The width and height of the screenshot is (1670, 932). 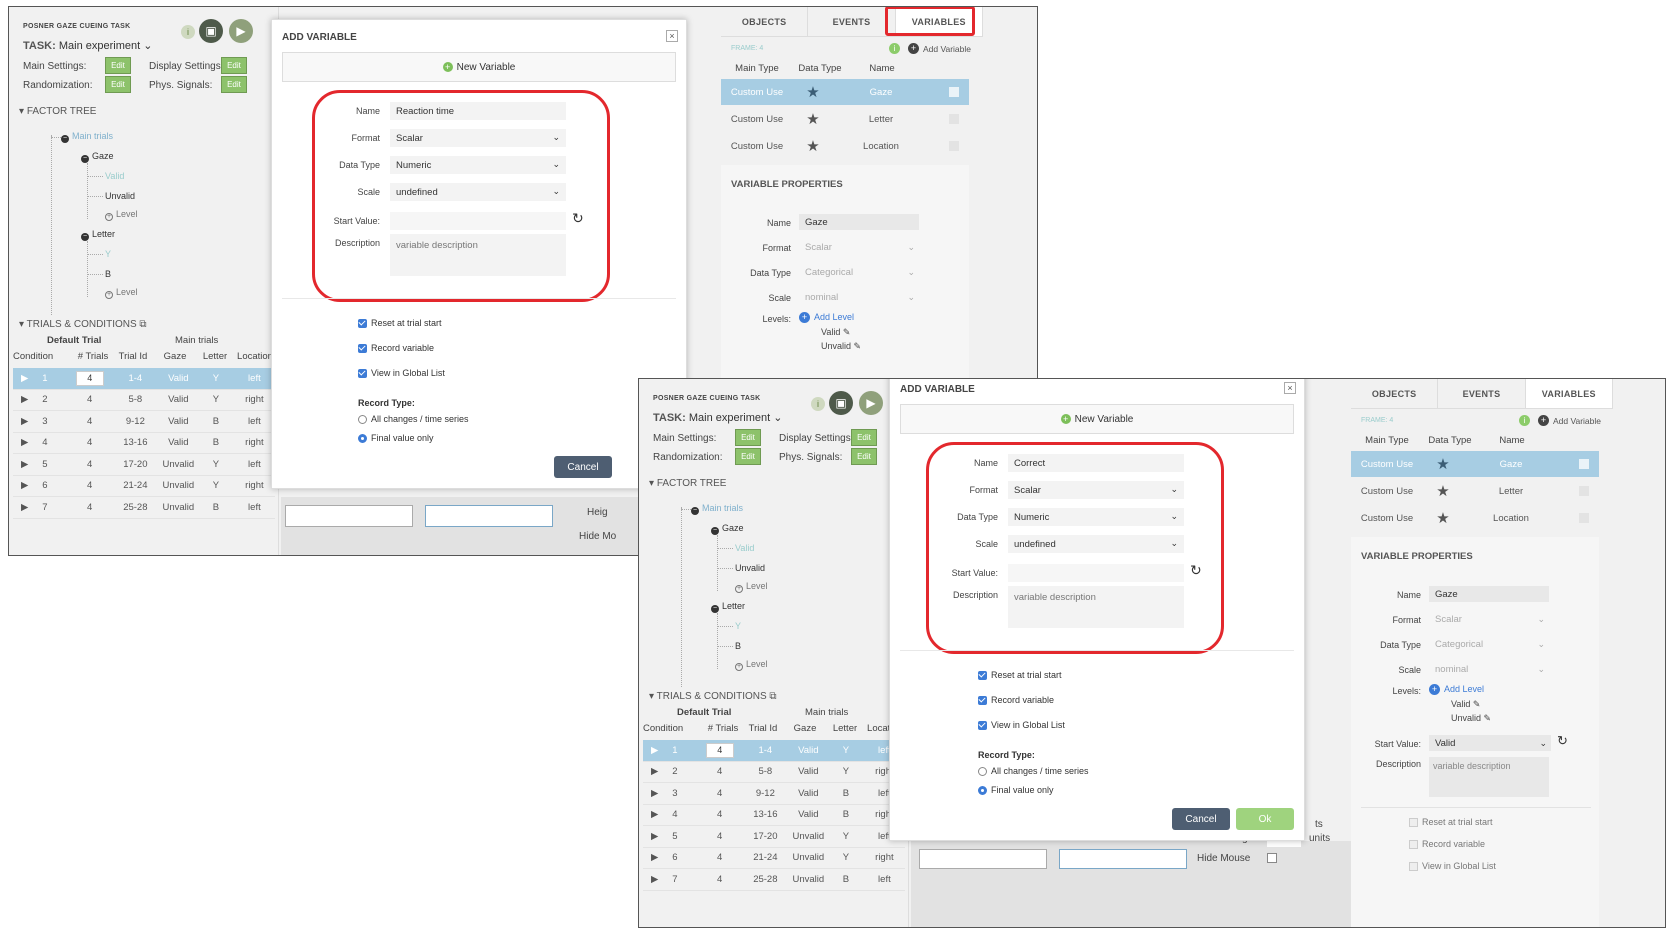 I want to click on table-row: ▶ 6 4 21-24 Unvalid Yright, so click(x=144, y=486).